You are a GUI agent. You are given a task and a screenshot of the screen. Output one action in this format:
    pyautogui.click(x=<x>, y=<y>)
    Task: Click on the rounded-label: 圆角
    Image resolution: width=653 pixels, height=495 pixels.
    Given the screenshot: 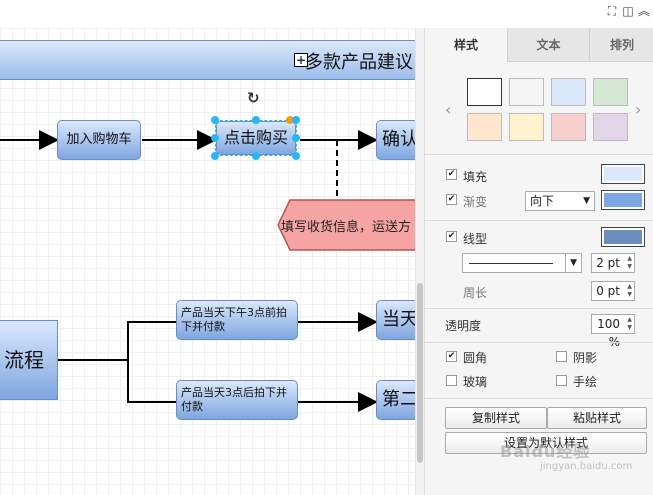 What is the action you would take?
    pyautogui.click(x=475, y=358)
    